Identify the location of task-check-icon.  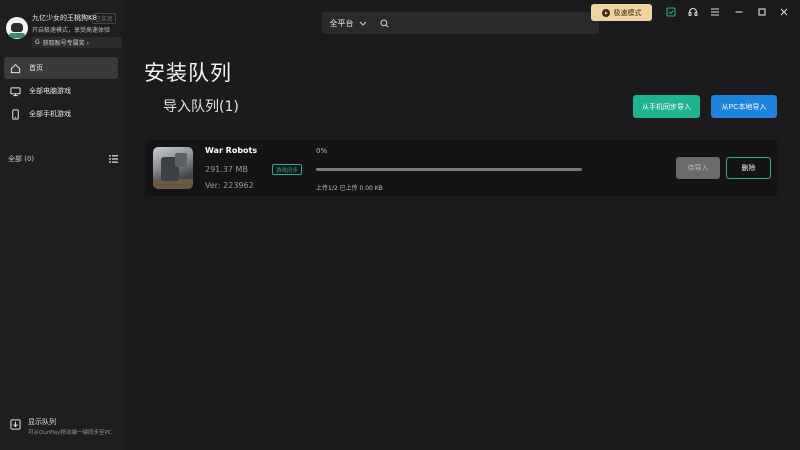
(671, 12).